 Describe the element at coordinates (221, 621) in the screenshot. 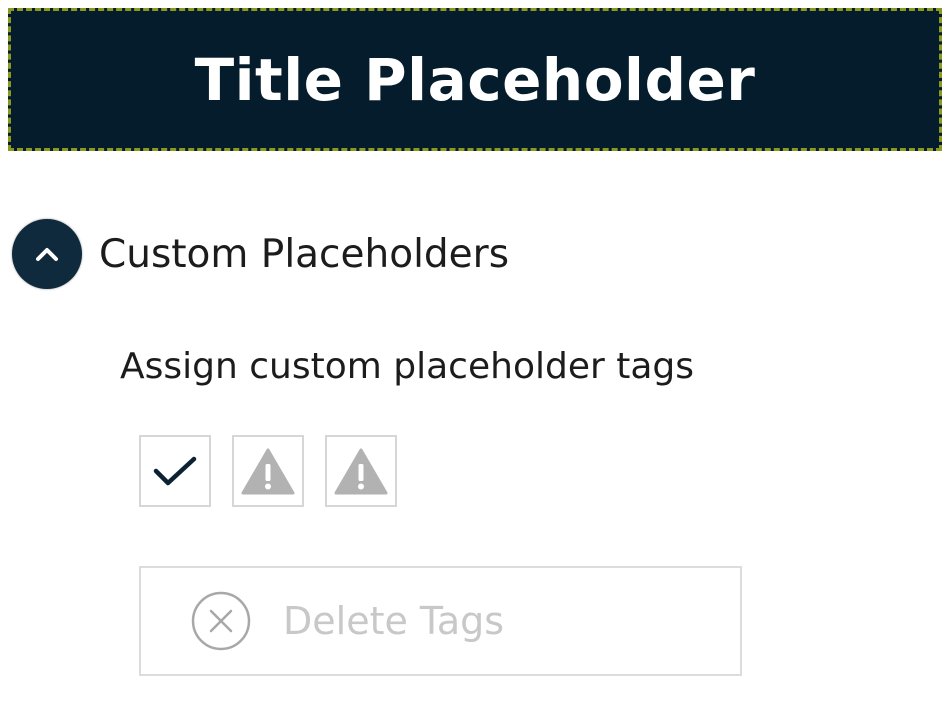

I see `circle-x-icon` at that location.